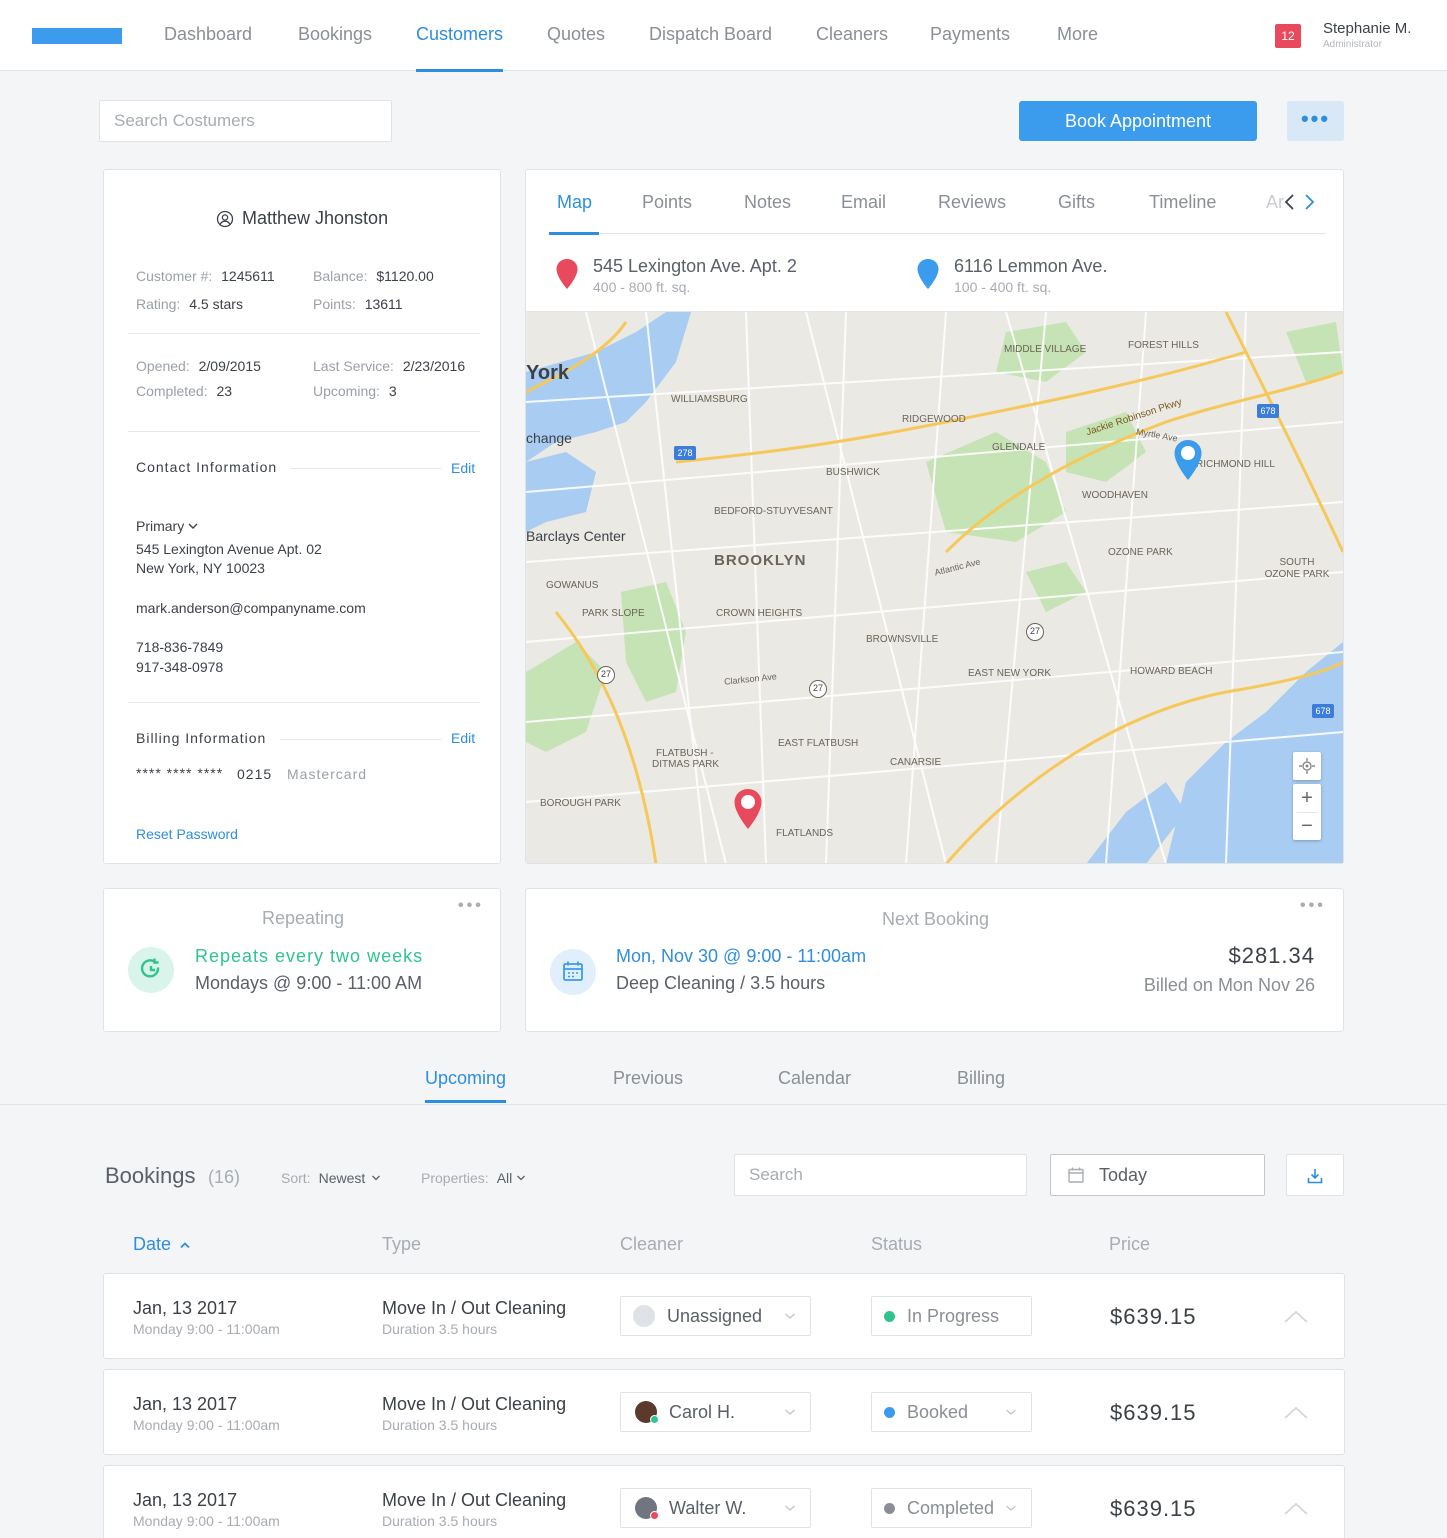  Describe the element at coordinates (1271, 955) in the screenshot. I see `next-booking-amount: $281.34` at that location.